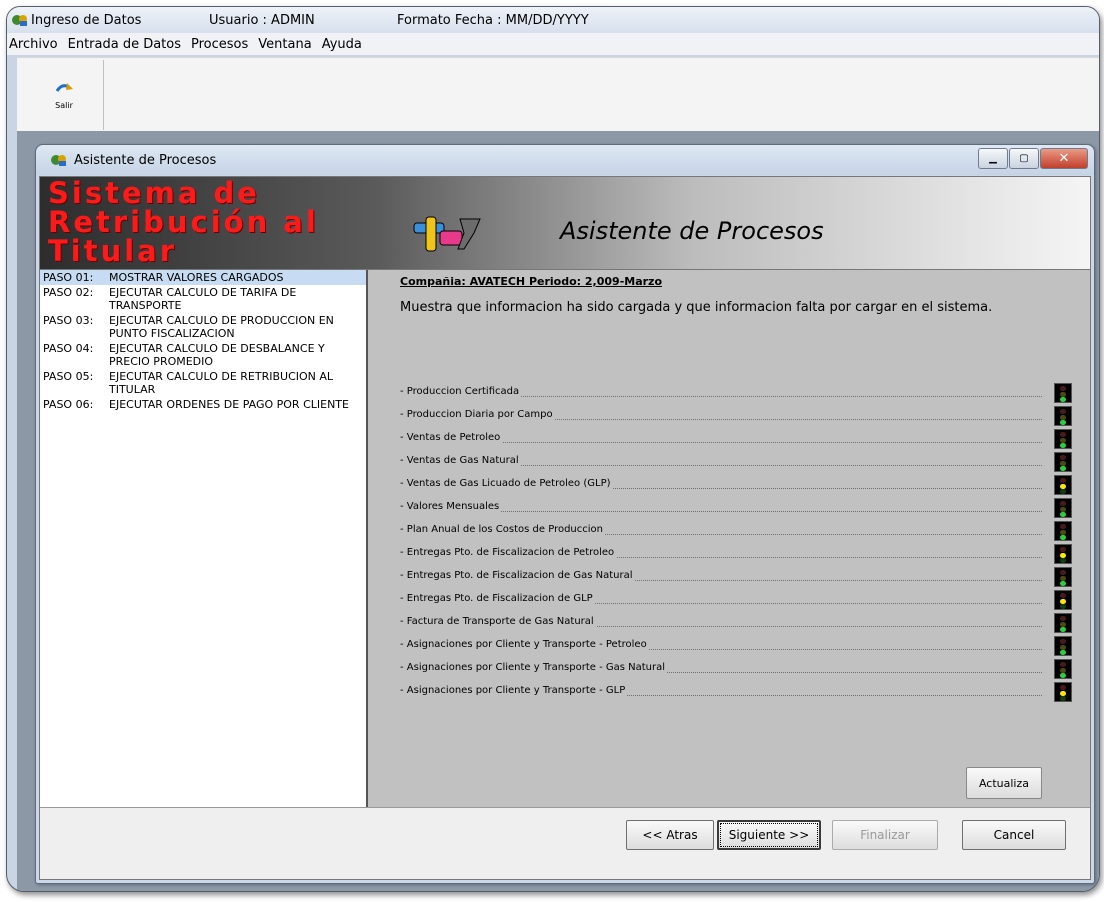 Image resolution: width=1104 pixels, height=902 pixels. What do you see at coordinates (736, 508) in the screenshot?
I see `status-row: - Valores Mensuales` at bounding box center [736, 508].